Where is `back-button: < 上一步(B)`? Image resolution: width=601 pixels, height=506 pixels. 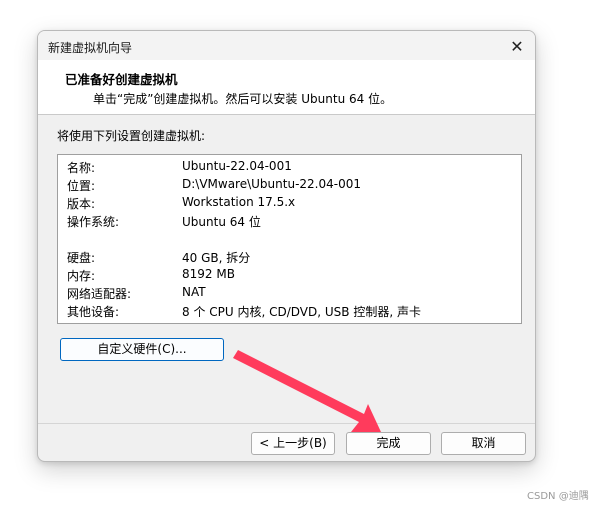
back-button: < 上一步(B) is located at coordinates (293, 443).